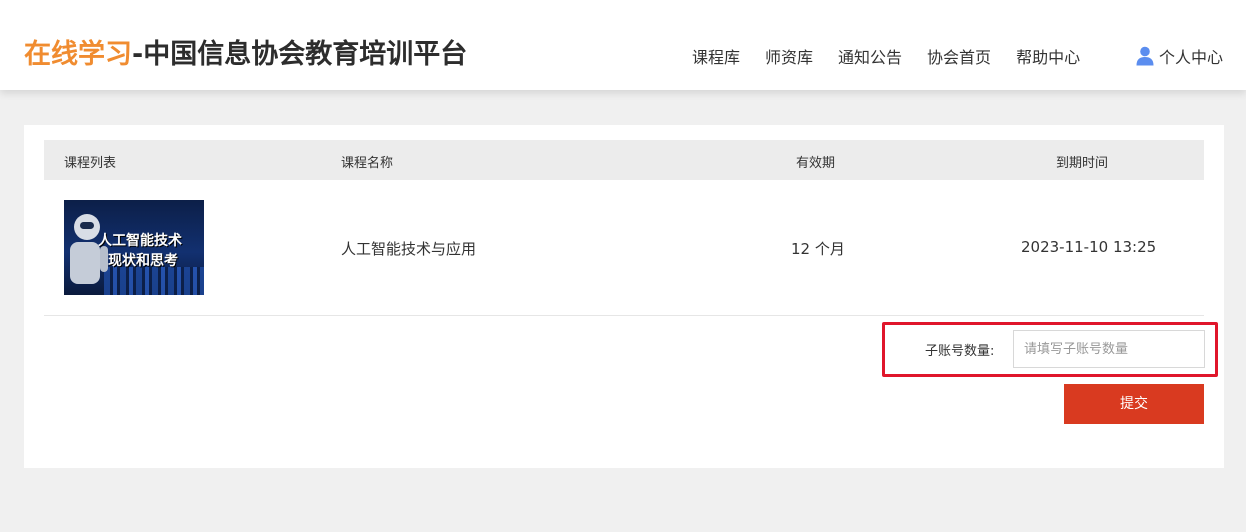  I want to click on site-logo: 在线学习-中国信息协会教育培训平台, so click(245, 51).